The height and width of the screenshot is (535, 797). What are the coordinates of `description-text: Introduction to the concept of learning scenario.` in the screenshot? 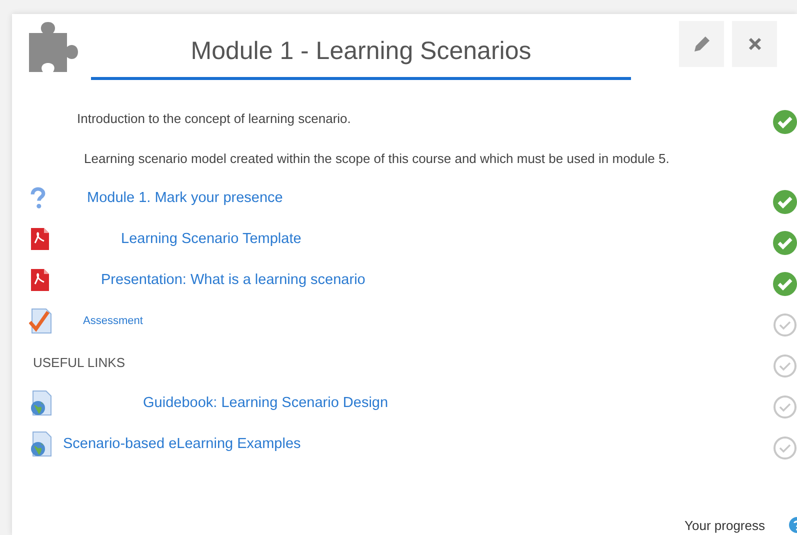 It's located at (214, 118).